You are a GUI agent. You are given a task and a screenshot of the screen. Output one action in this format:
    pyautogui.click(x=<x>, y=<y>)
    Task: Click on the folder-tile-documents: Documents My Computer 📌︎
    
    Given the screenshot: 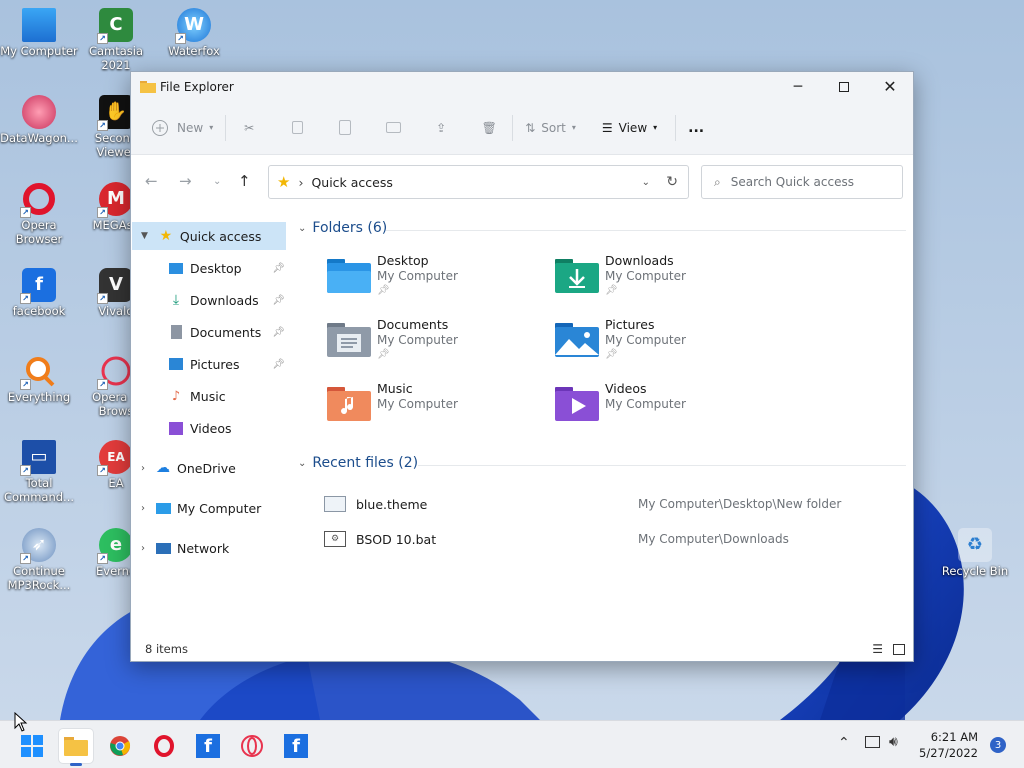 What is the action you would take?
    pyautogui.click(x=437, y=345)
    